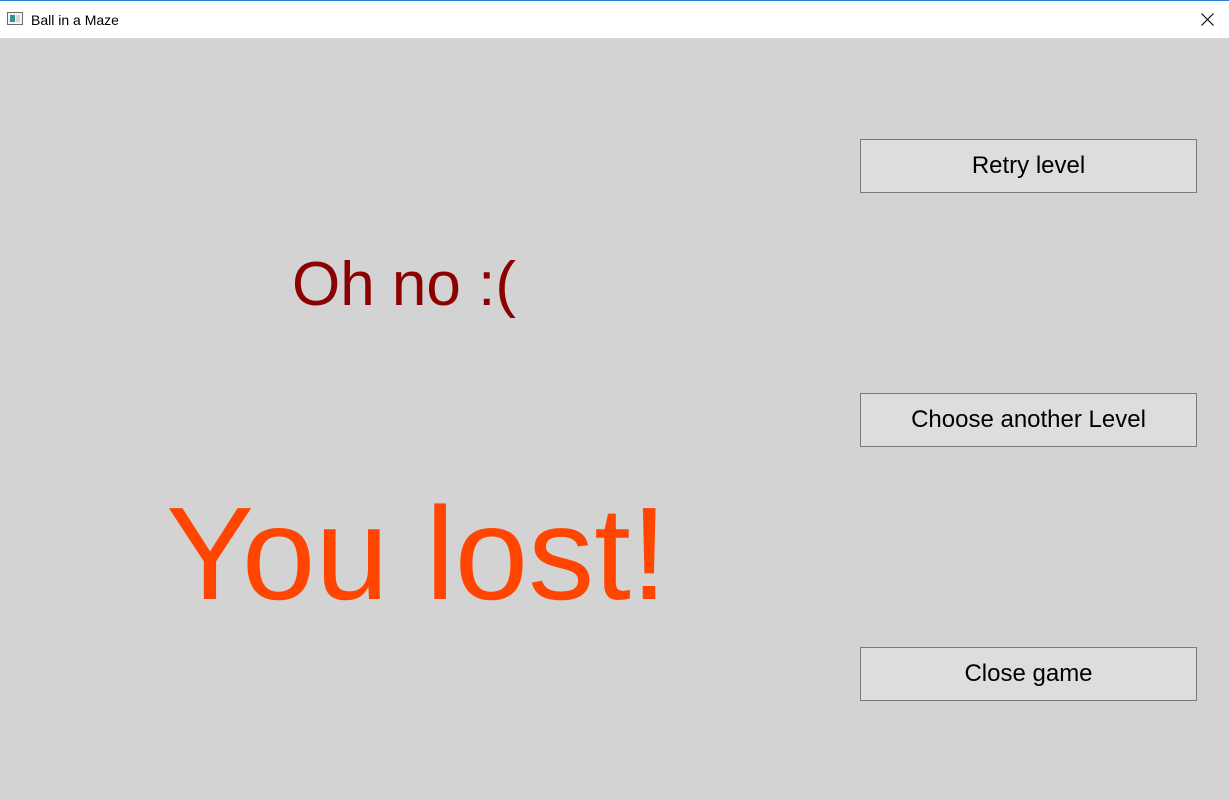  What do you see at coordinates (1028, 420) in the screenshot?
I see `choose-level-button: Choose another Level` at bounding box center [1028, 420].